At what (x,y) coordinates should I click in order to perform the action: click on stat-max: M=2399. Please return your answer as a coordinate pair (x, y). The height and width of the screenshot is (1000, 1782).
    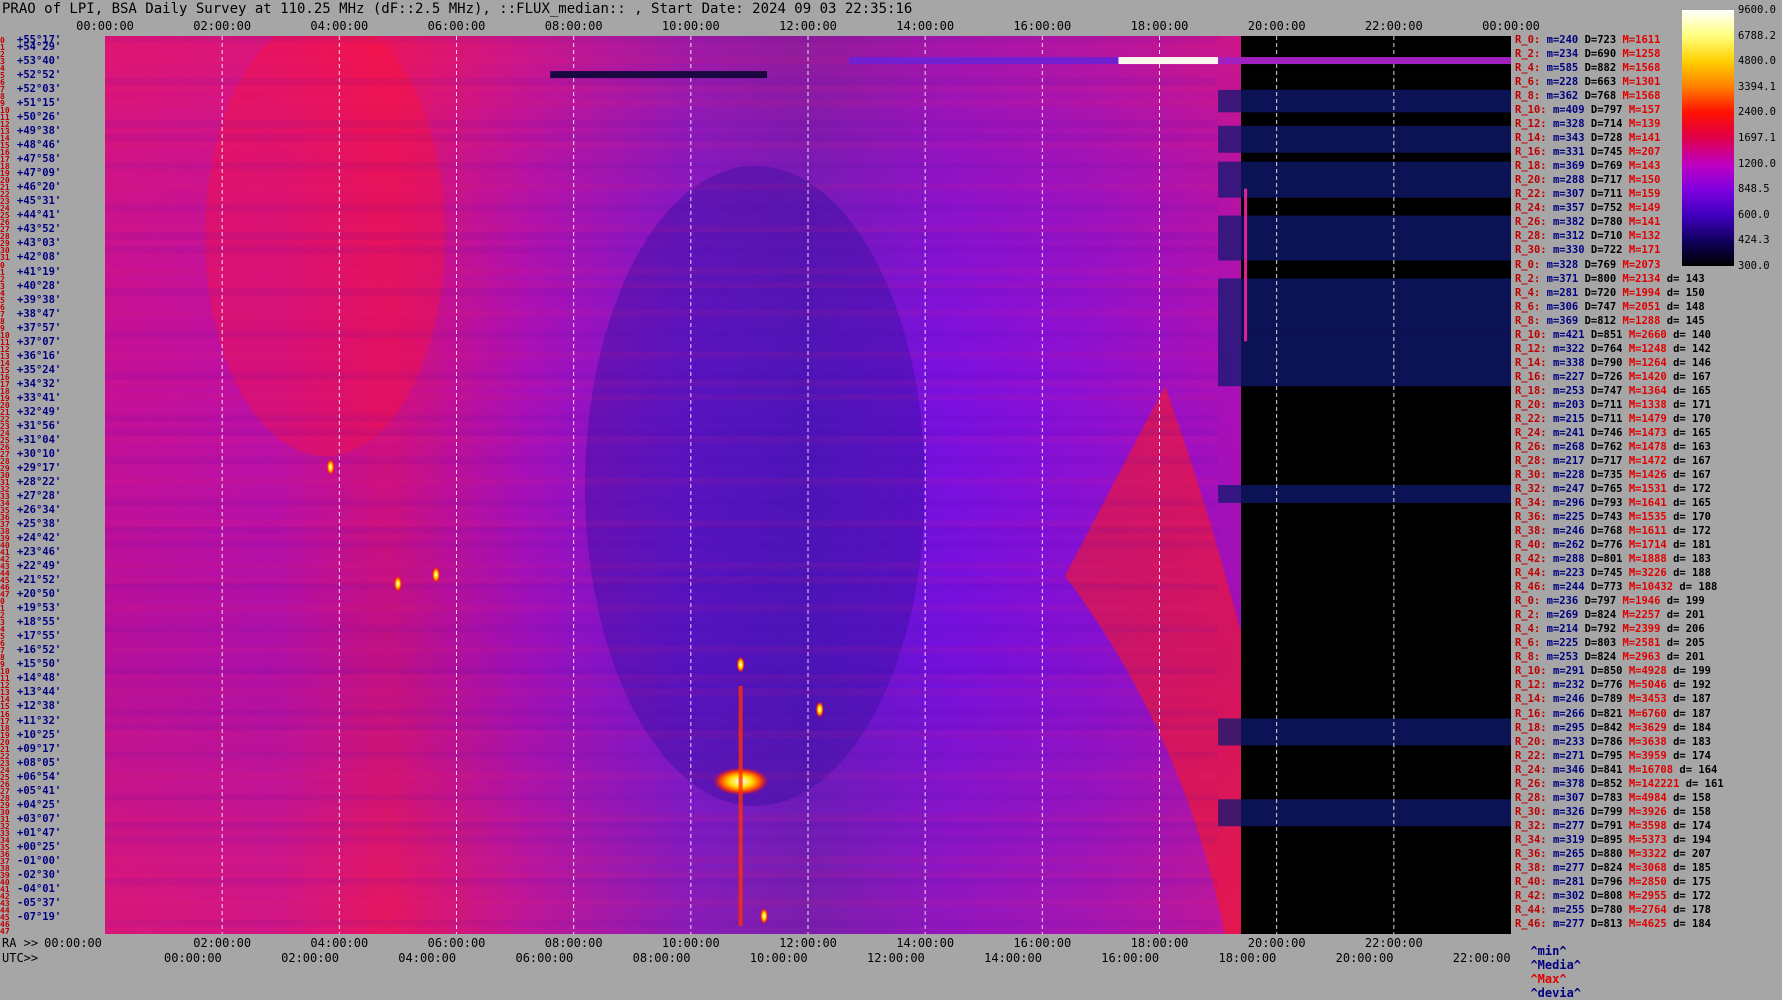
    Looking at the image, I should click on (1641, 629).